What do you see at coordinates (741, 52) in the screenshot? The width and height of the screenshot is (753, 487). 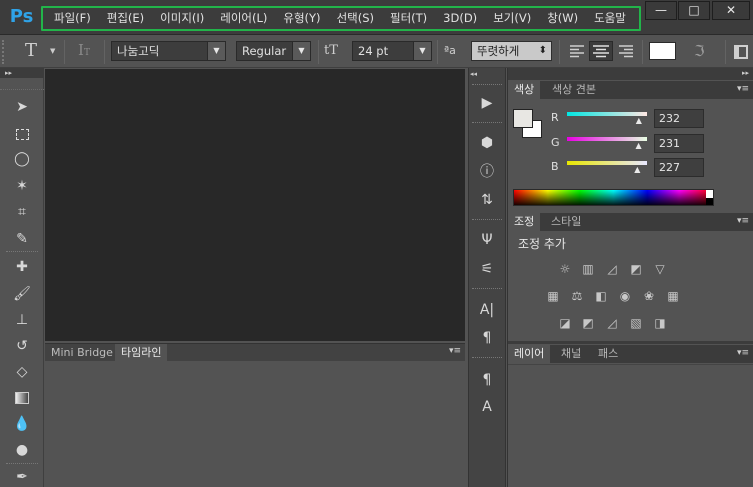 I see `character-panel-icon` at bounding box center [741, 52].